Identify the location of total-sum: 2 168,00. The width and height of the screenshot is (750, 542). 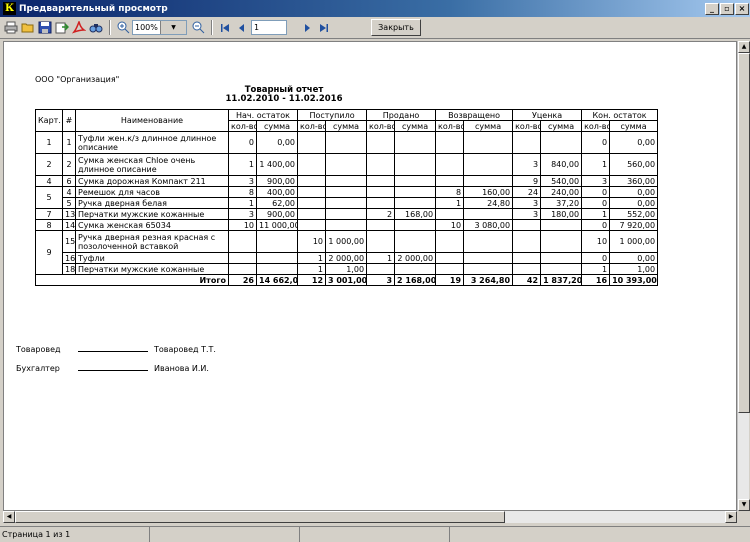
(415, 280).